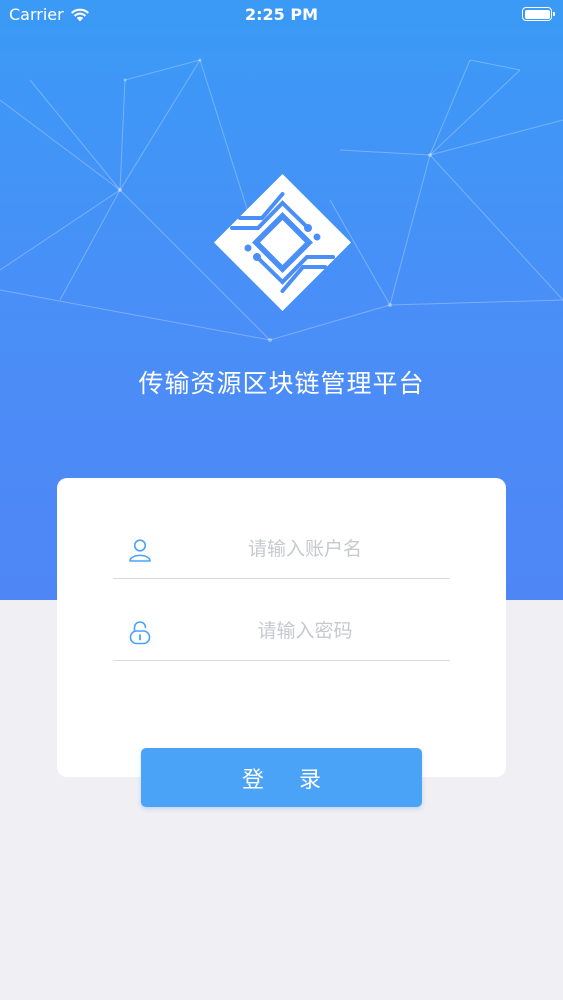  I want to click on password-field, so click(281, 630).